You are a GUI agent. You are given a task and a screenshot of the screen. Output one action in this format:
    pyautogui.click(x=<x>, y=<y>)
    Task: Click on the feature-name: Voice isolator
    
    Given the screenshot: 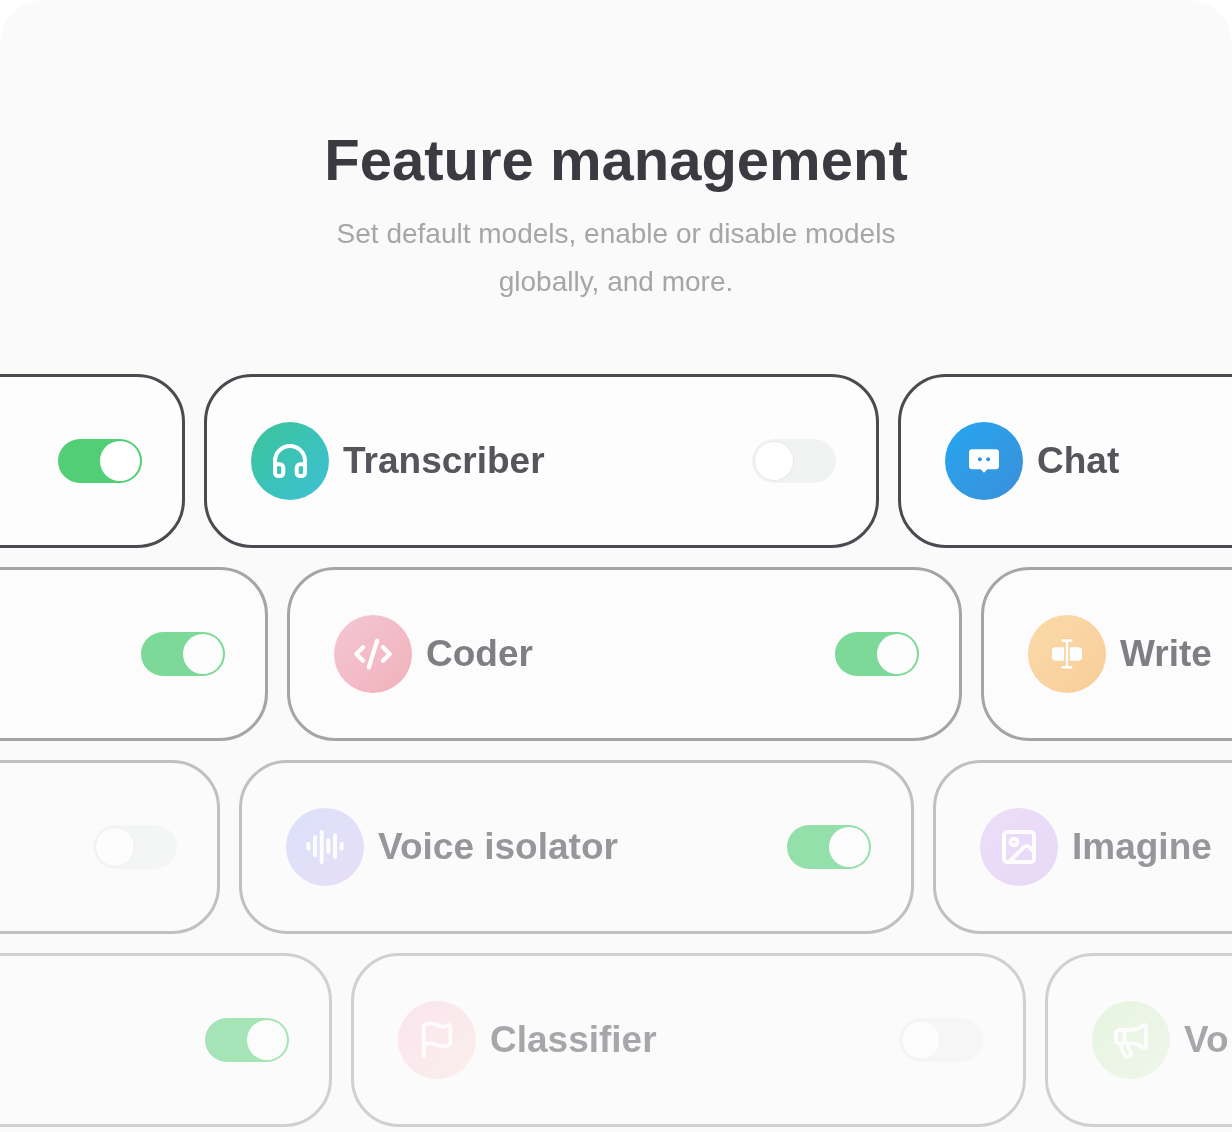 What is the action you would take?
    pyautogui.click(x=498, y=847)
    